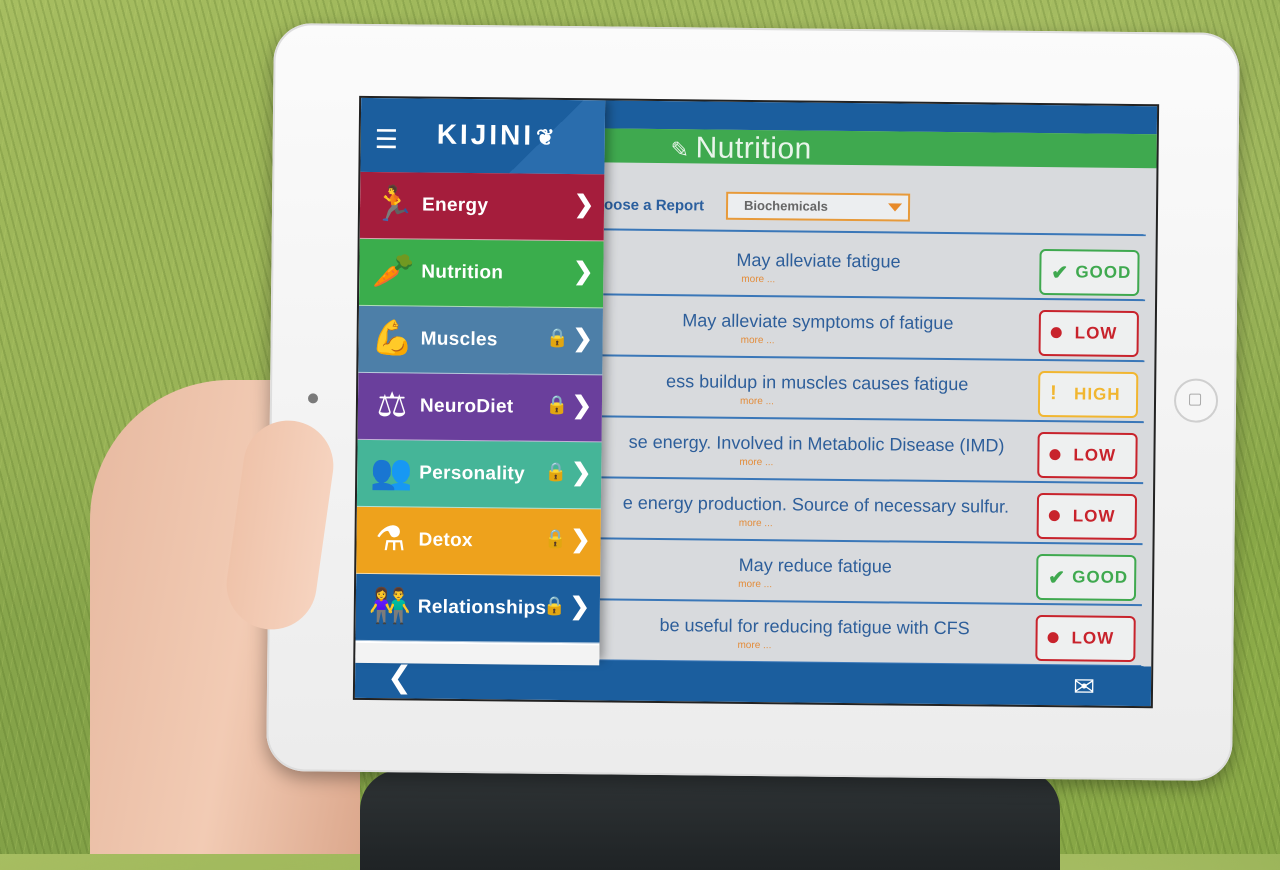  What do you see at coordinates (753, 682) in the screenshot?
I see `bottom-bar: ❮ ✉` at bounding box center [753, 682].